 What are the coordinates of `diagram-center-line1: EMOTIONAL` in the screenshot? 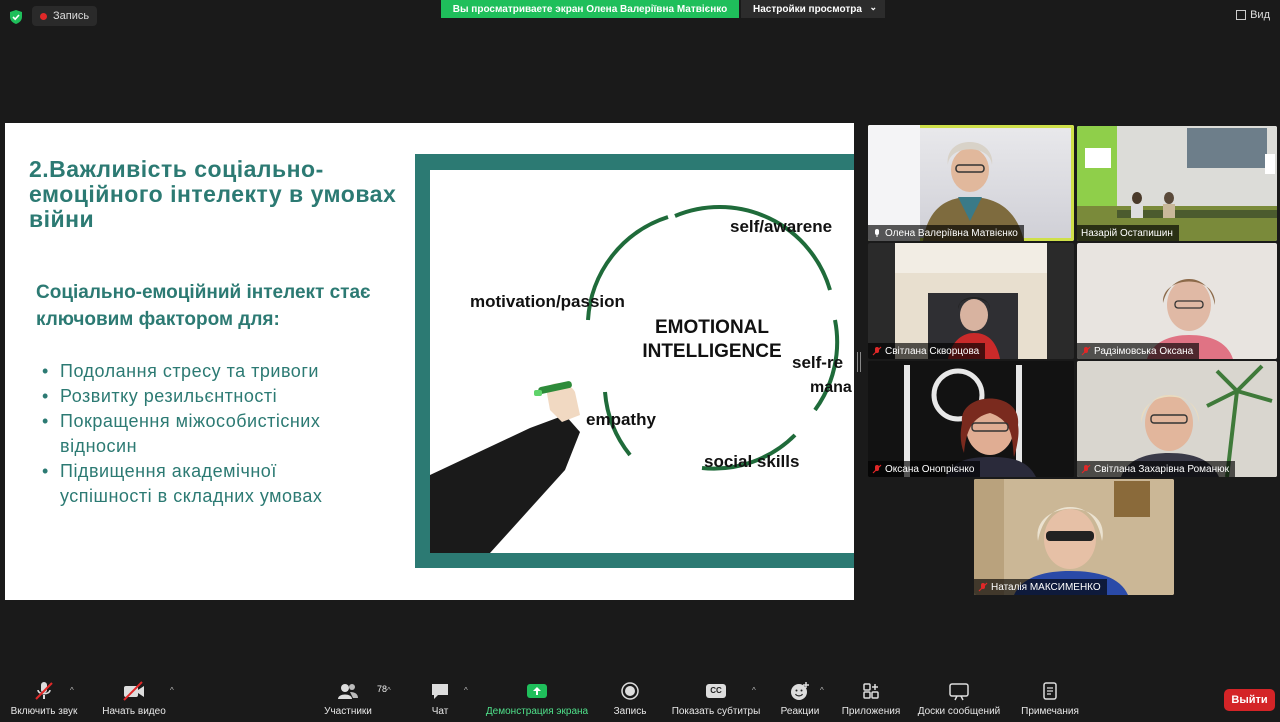 It's located at (712, 327).